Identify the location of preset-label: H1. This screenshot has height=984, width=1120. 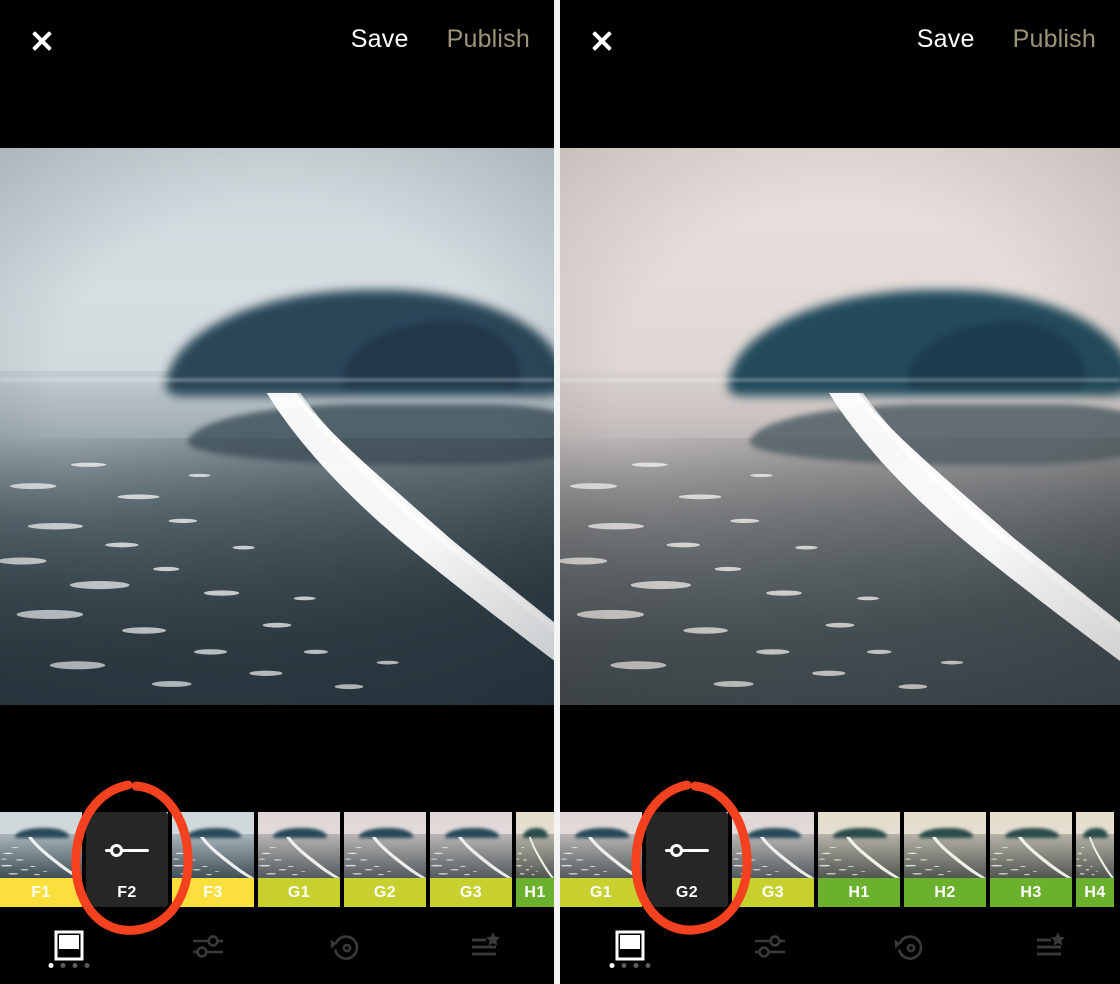
(535, 892).